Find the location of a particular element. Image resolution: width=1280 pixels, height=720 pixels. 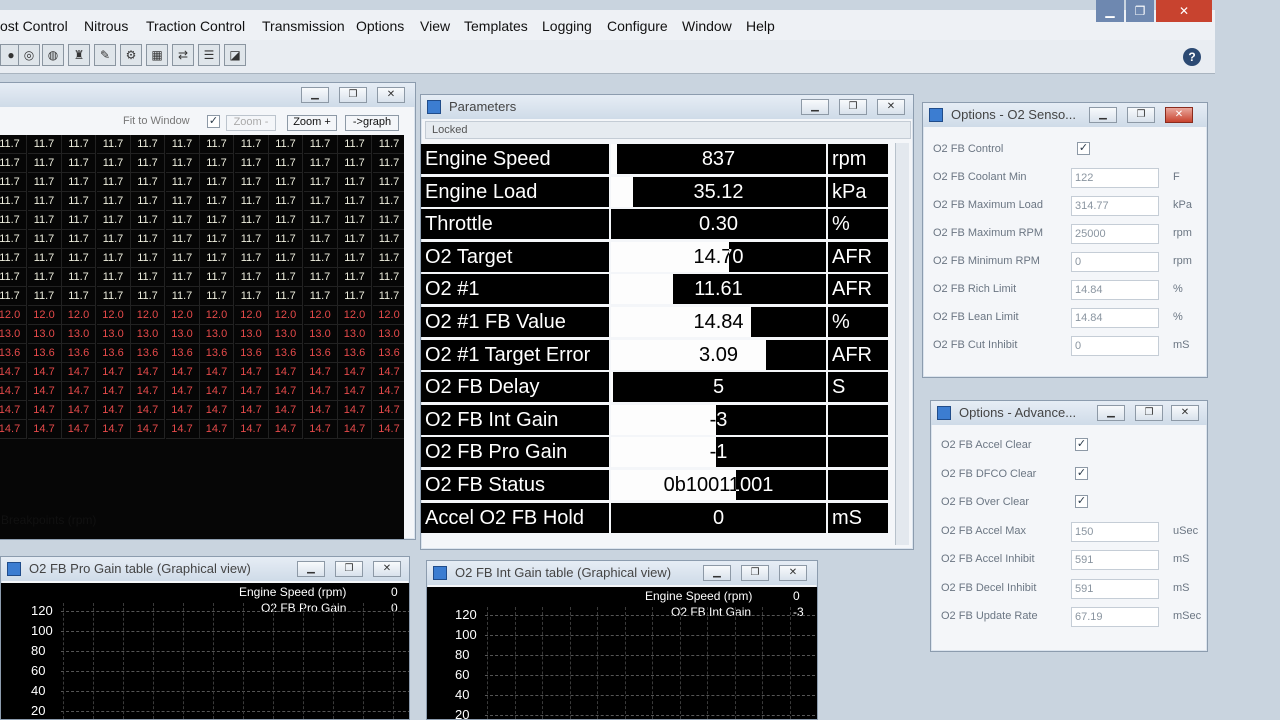

option-input: 314.77 is located at coordinates (1115, 206).